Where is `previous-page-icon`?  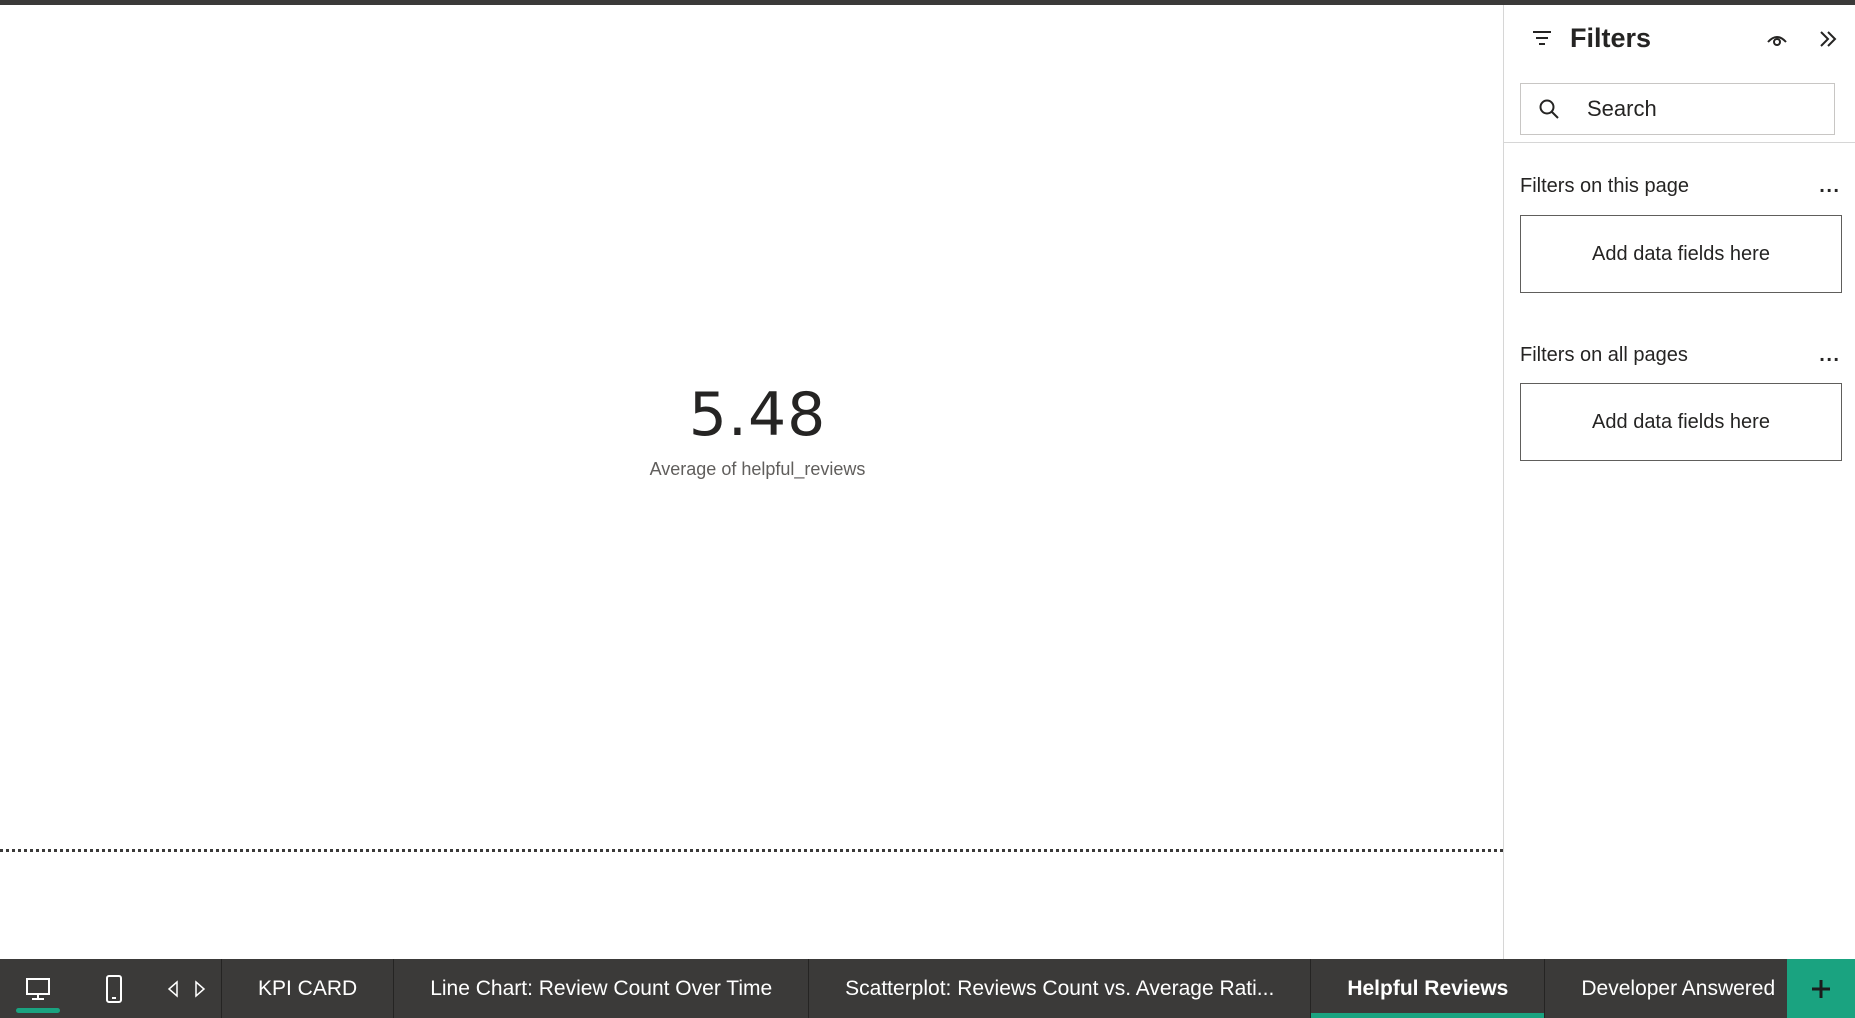 previous-page-icon is located at coordinates (173, 989).